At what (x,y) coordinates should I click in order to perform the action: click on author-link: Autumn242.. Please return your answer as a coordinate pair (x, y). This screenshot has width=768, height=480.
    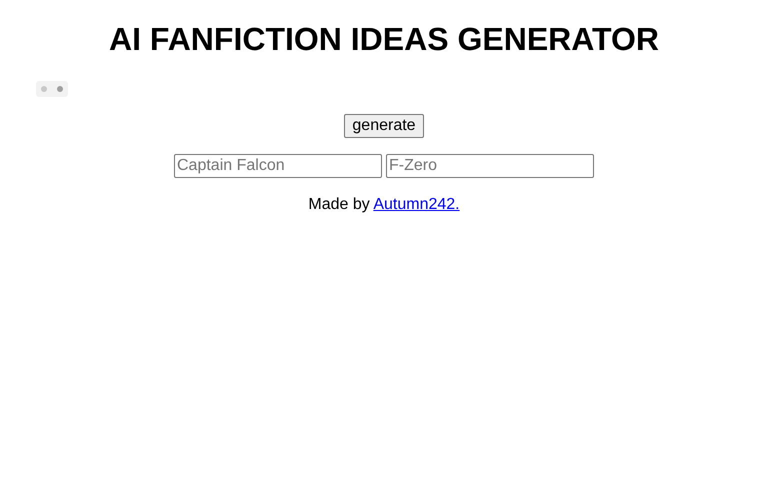
    Looking at the image, I should click on (416, 204).